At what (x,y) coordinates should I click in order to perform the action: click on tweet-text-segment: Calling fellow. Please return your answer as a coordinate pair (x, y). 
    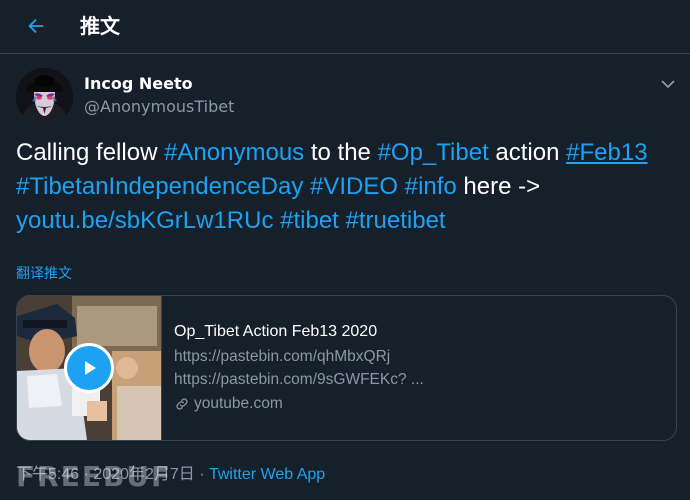
    Looking at the image, I should click on (90, 152).